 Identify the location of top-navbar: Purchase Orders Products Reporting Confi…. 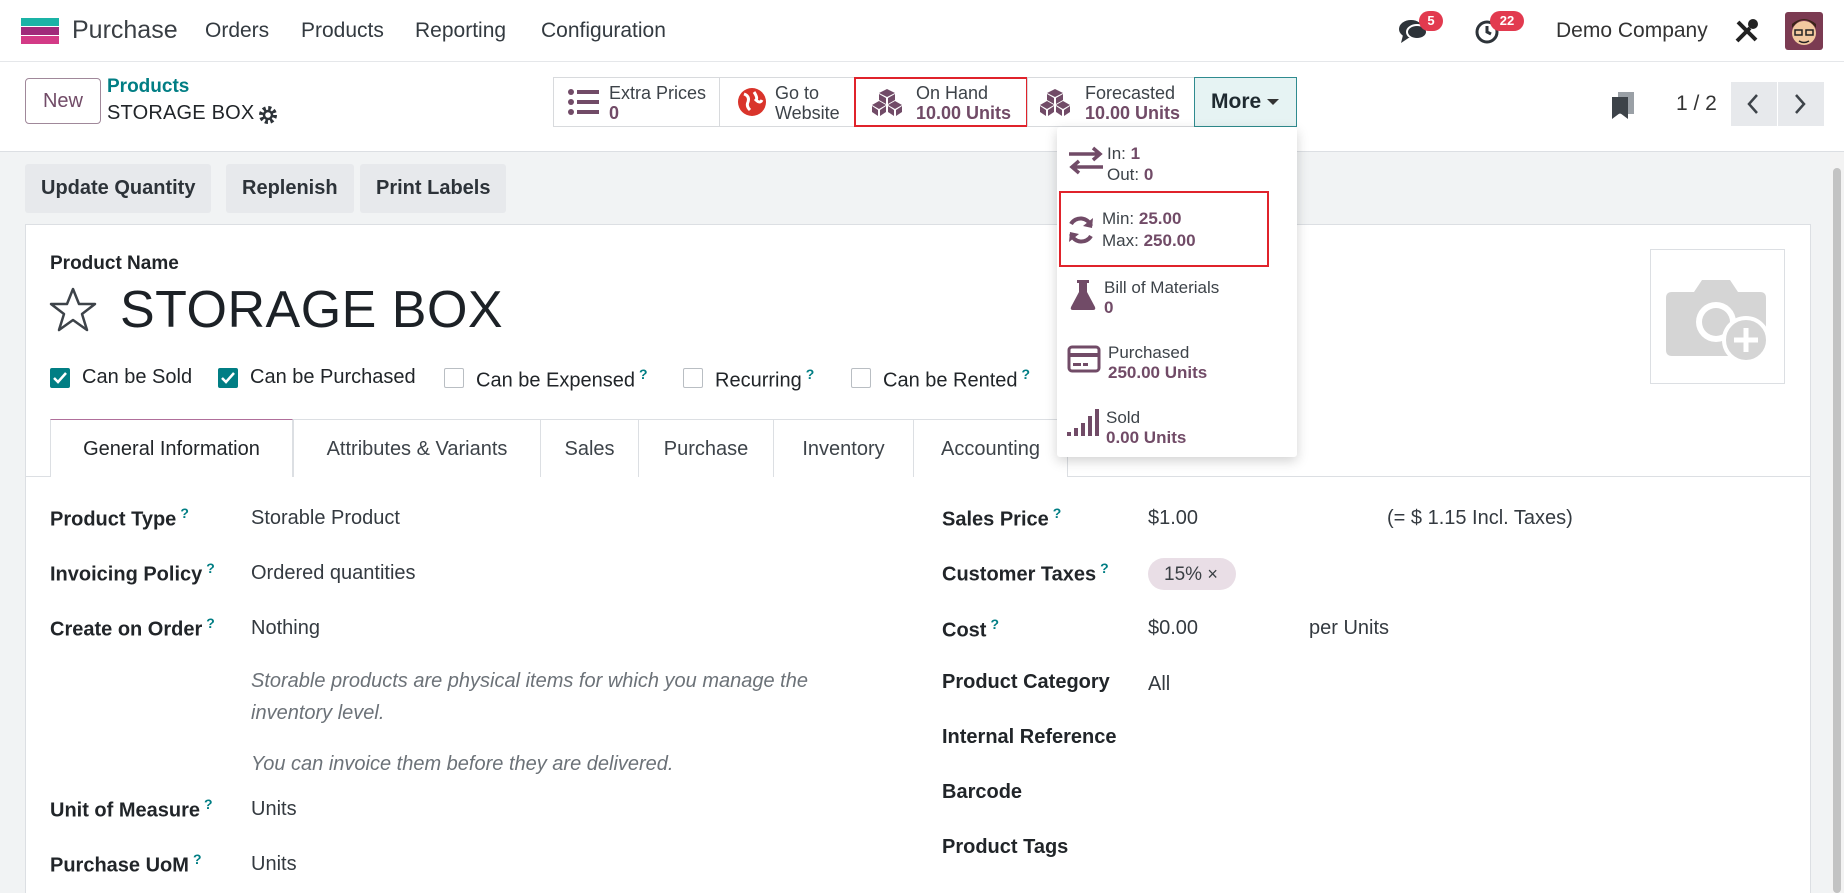
(922, 31).